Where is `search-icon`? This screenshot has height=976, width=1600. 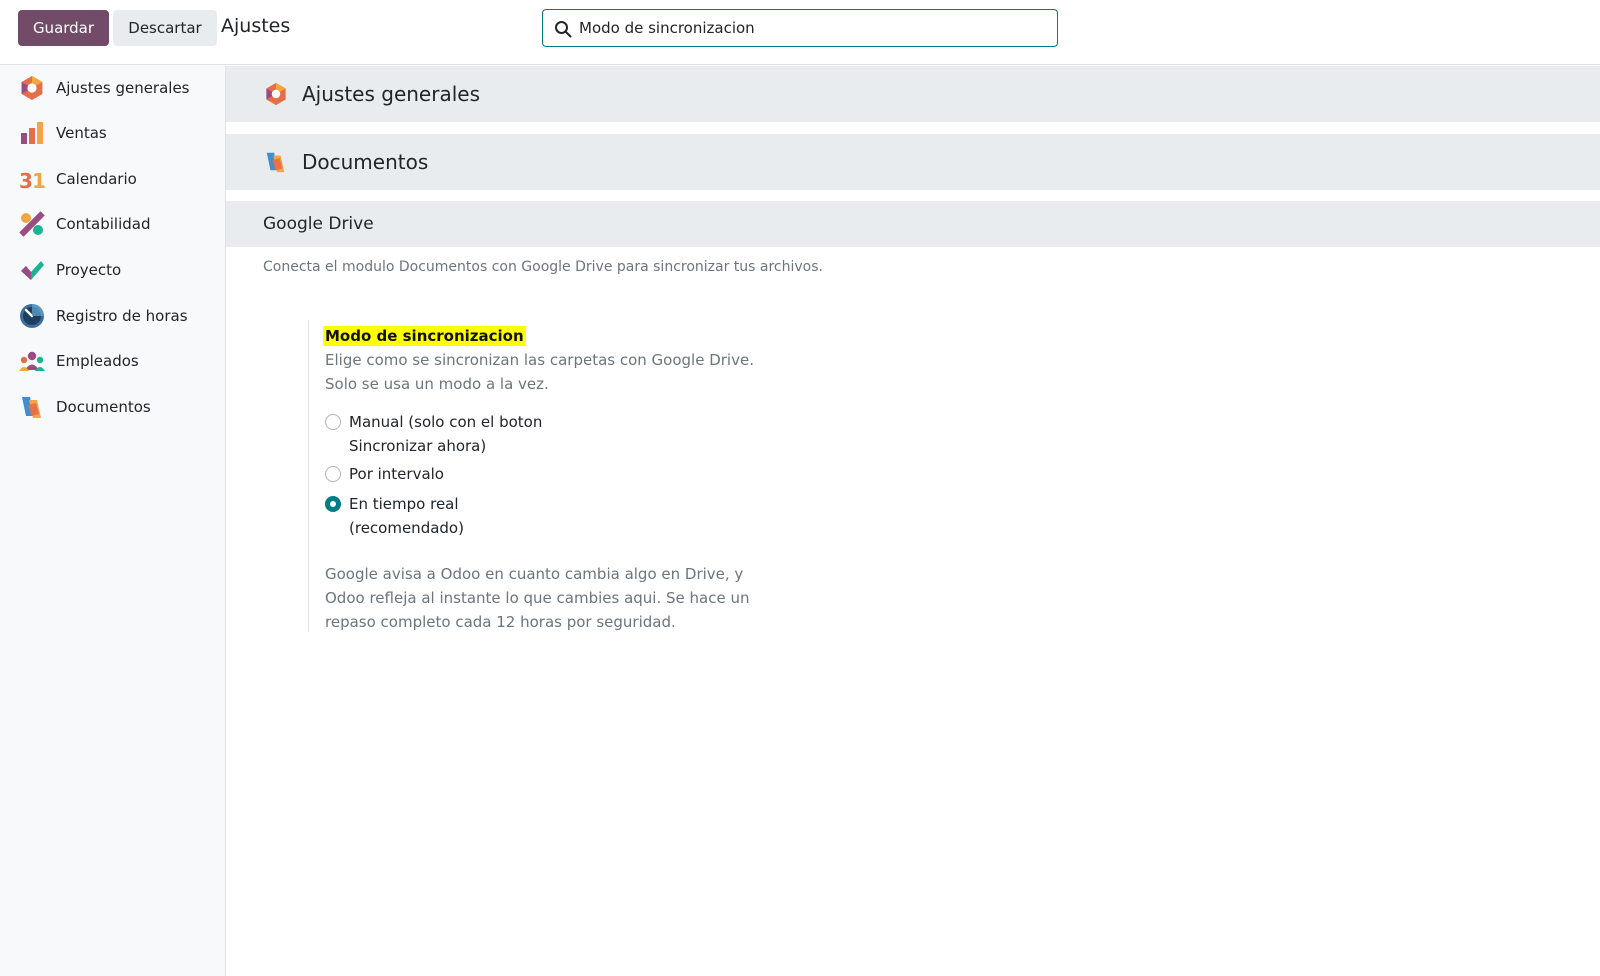
search-icon is located at coordinates (563, 29).